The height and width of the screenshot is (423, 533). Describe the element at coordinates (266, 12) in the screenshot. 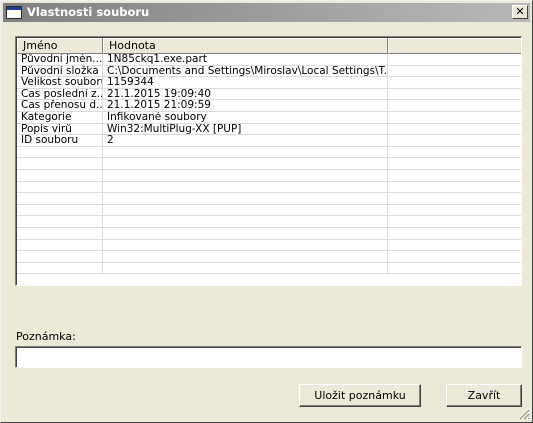

I see `title-bar: Vlastnosti souboru ✕` at that location.